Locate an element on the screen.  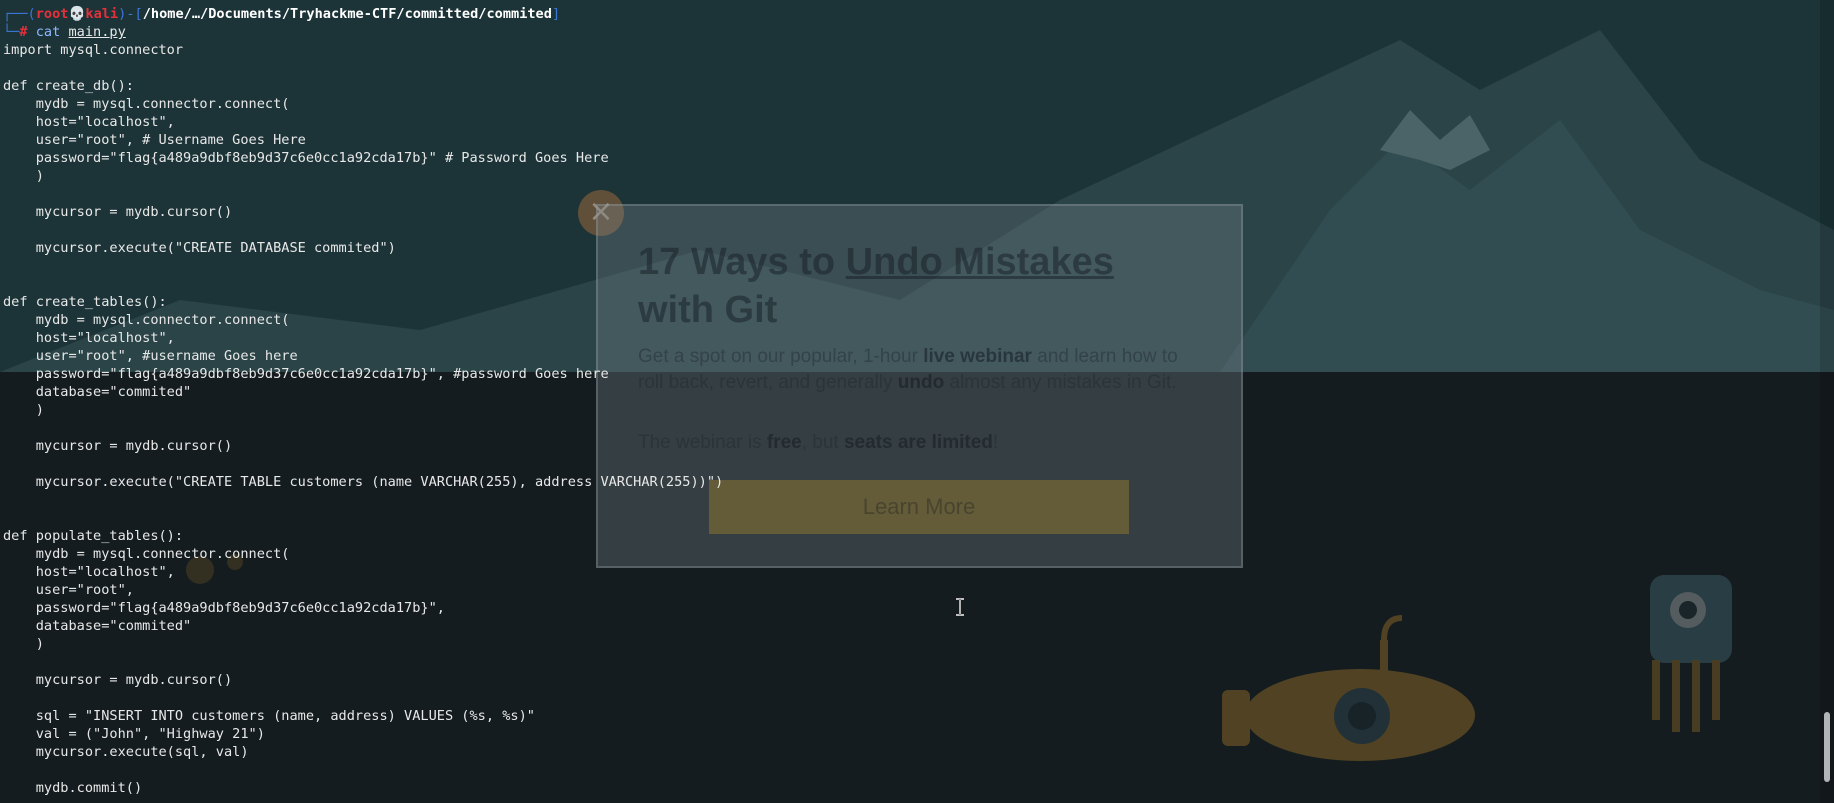
code-line: mycursor.execute(sql, val) is located at coordinates (126, 752).